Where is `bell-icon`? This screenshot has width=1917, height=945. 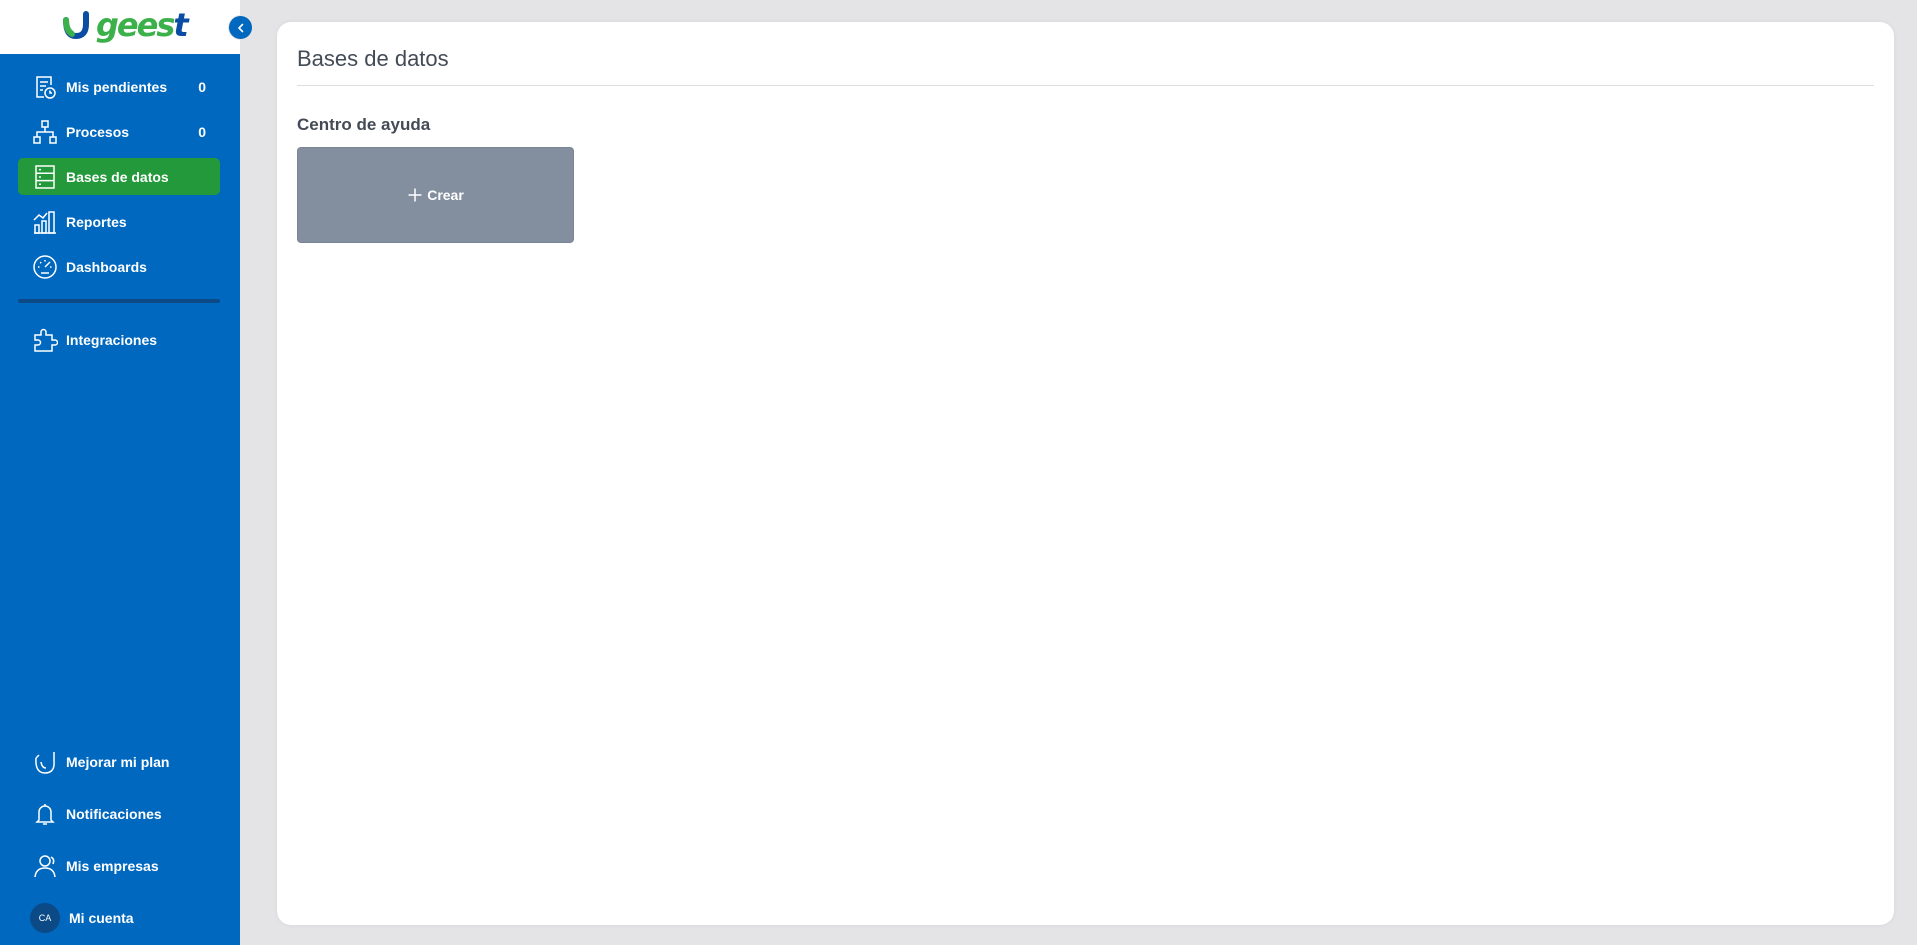
bell-icon is located at coordinates (45, 814).